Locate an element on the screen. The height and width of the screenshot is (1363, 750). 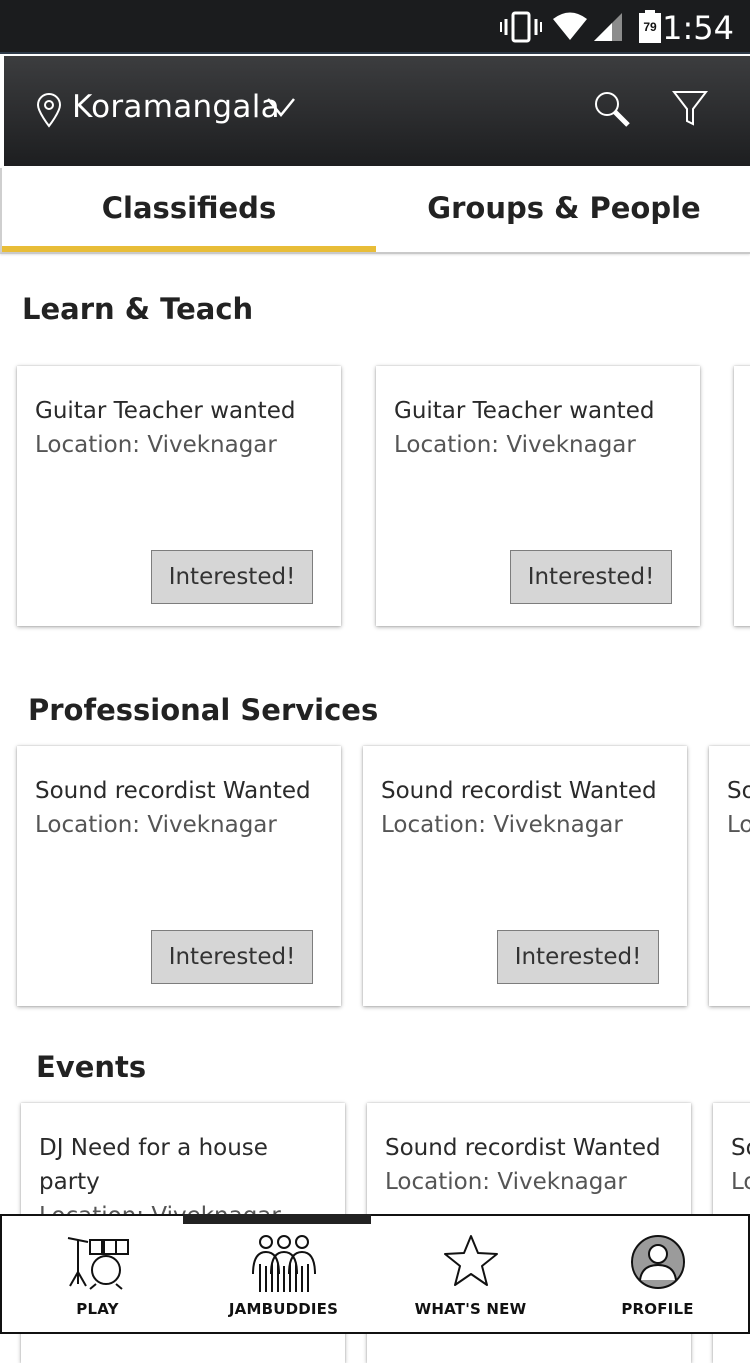
search-icon is located at coordinates (612, 110).